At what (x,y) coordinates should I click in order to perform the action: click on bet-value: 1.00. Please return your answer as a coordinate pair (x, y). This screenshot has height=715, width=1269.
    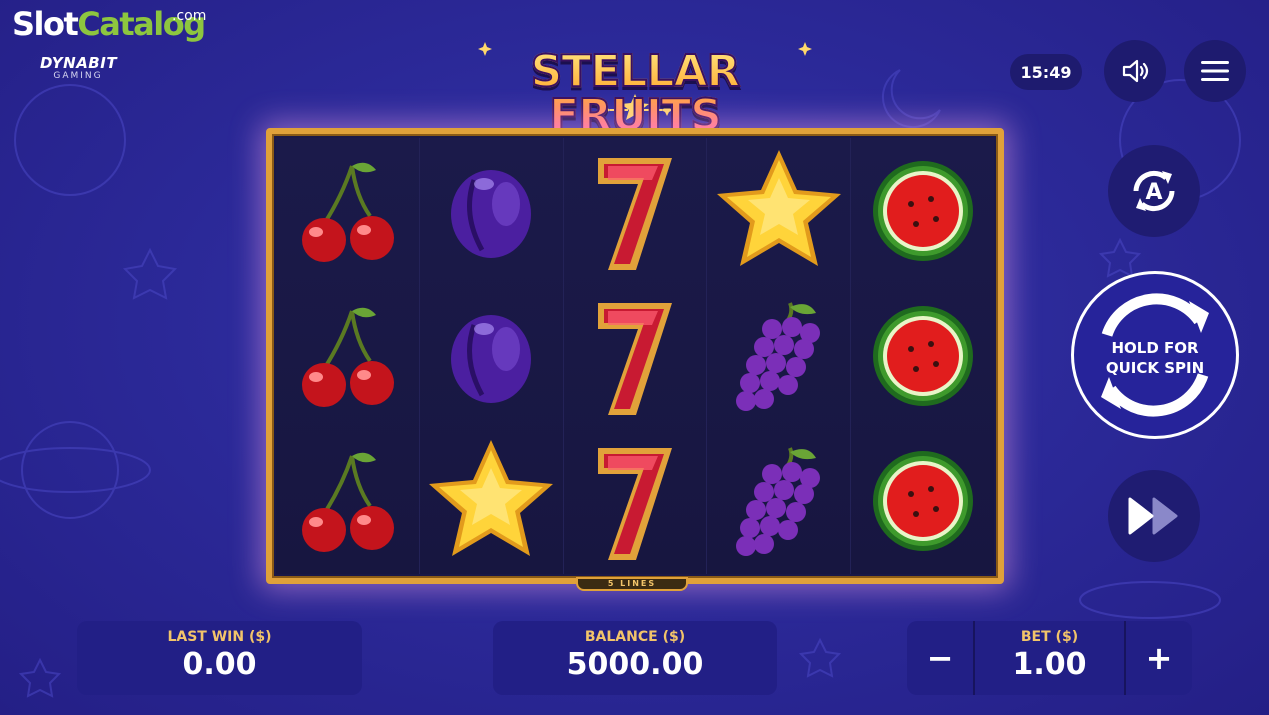
    Looking at the image, I should click on (1049, 664).